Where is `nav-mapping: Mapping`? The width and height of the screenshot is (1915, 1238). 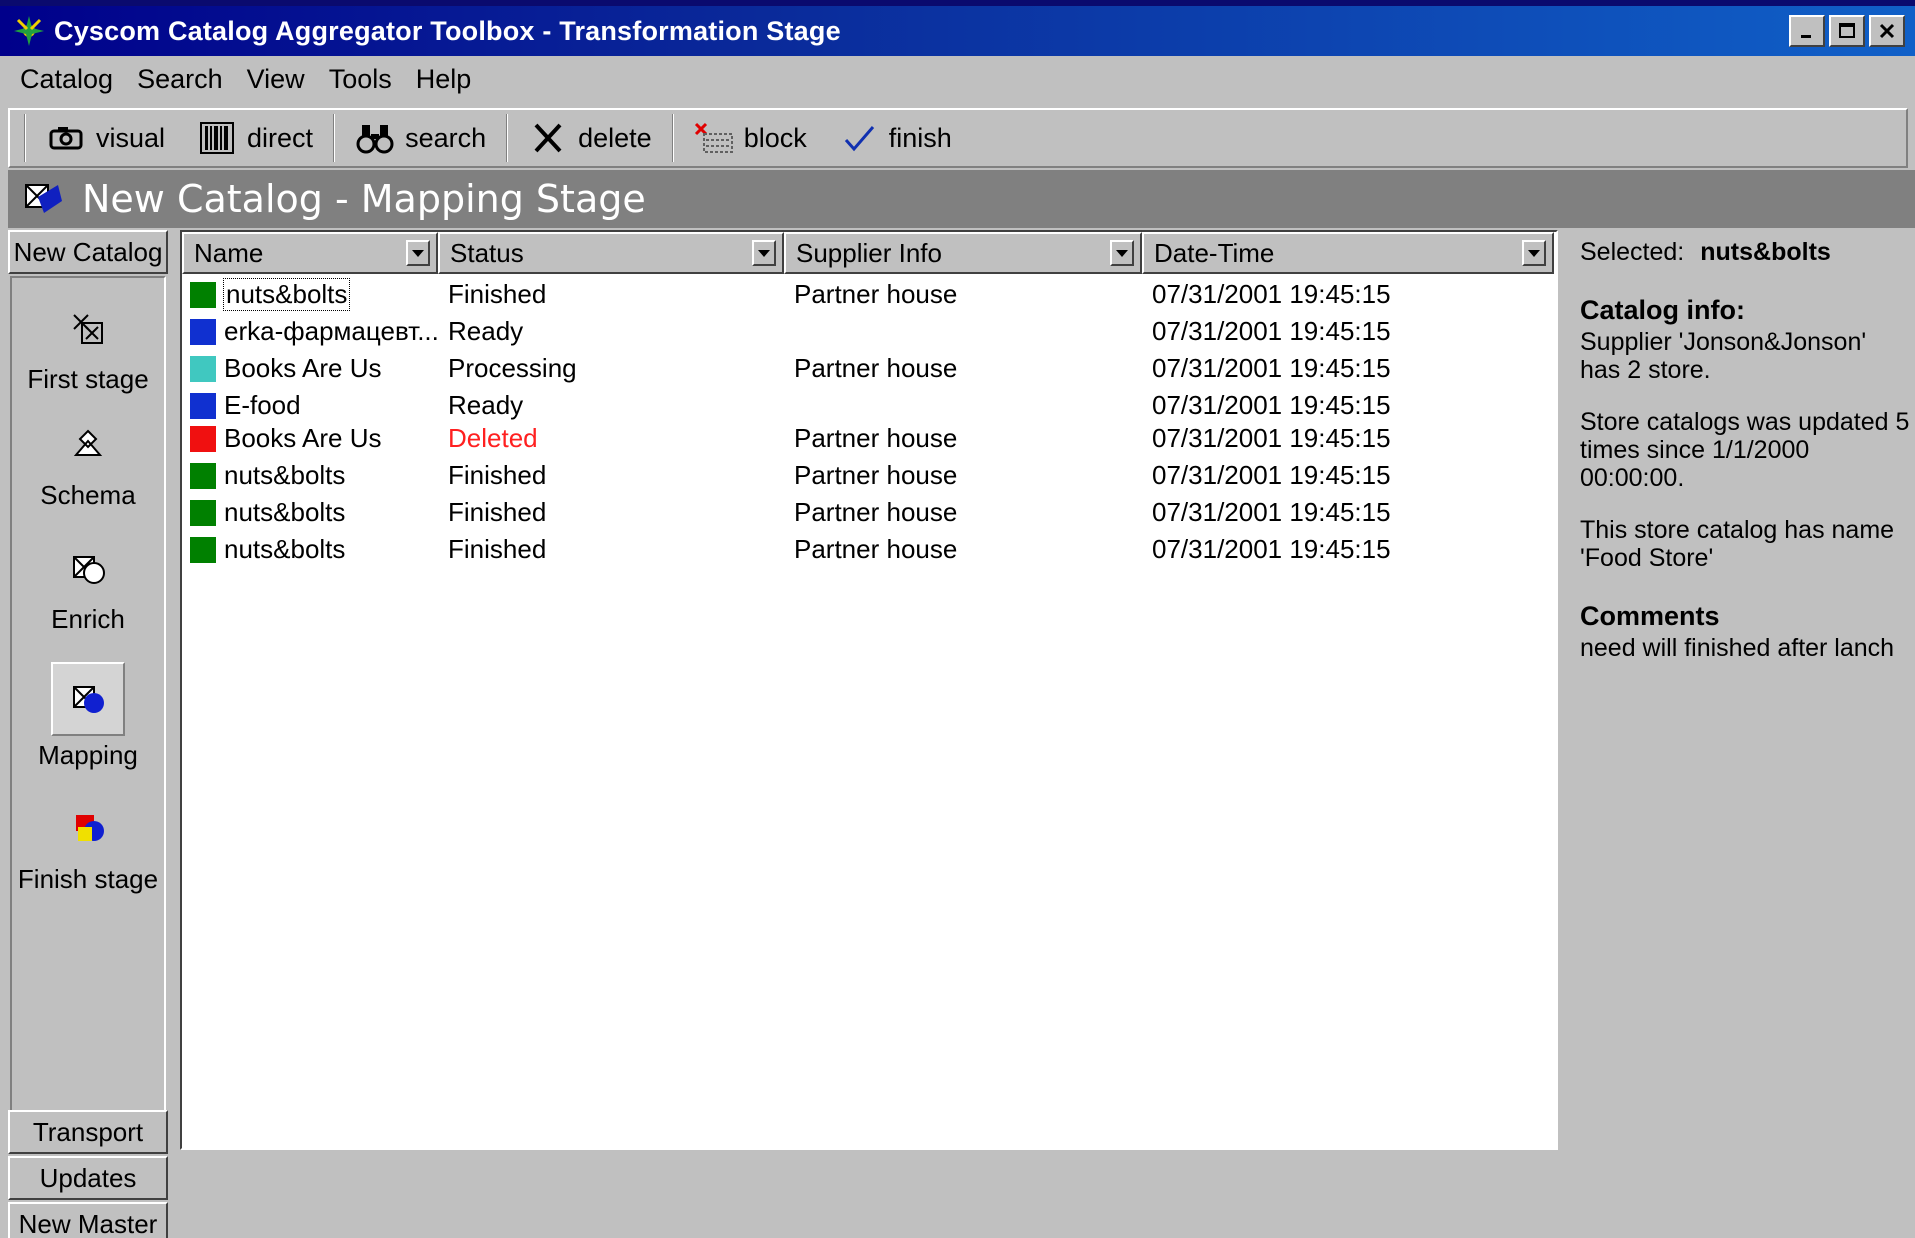 nav-mapping: Mapping is located at coordinates (88, 716).